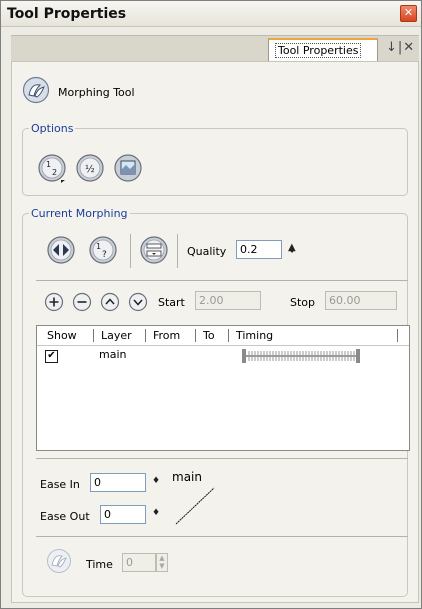 The image size is (422, 609). I want to click on column-header-to: To, so click(209, 335).